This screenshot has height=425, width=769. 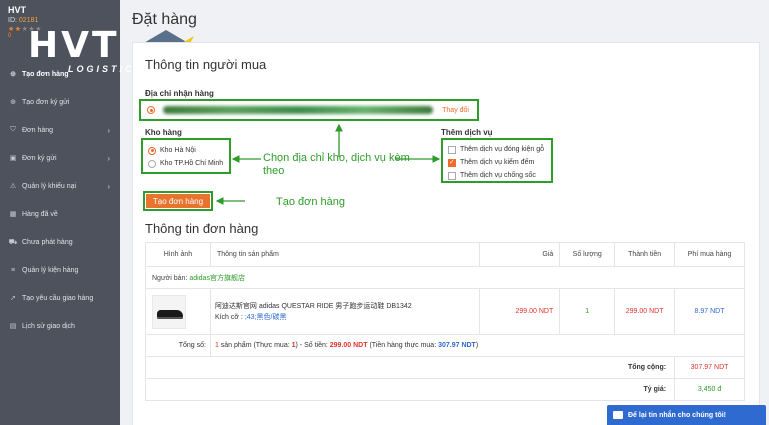 What do you see at coordinates (403, 345) in the screenshot?
I see `total-text: (Tiền hàng thực mua:` at bounding box center [403, 345].